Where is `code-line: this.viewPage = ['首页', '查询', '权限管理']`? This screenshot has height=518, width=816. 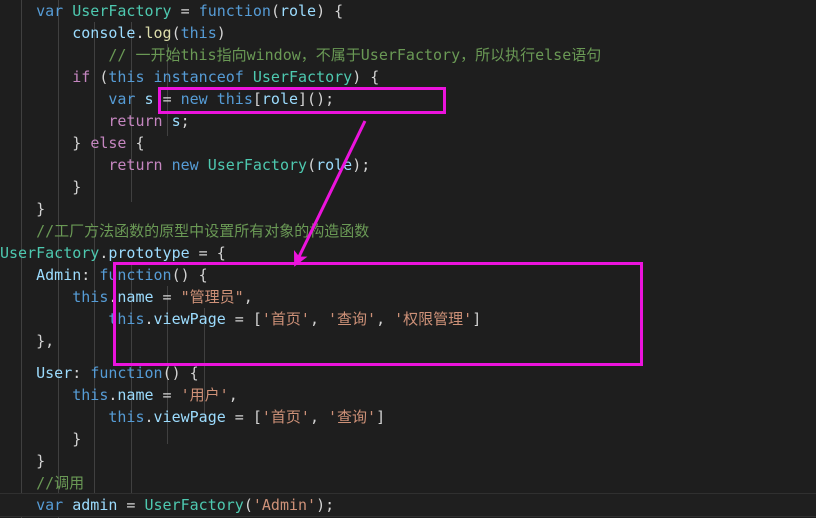
code-line: this.viewPage = ['首页', '查询', '权限管理'] is located at coordinates (408, 319).